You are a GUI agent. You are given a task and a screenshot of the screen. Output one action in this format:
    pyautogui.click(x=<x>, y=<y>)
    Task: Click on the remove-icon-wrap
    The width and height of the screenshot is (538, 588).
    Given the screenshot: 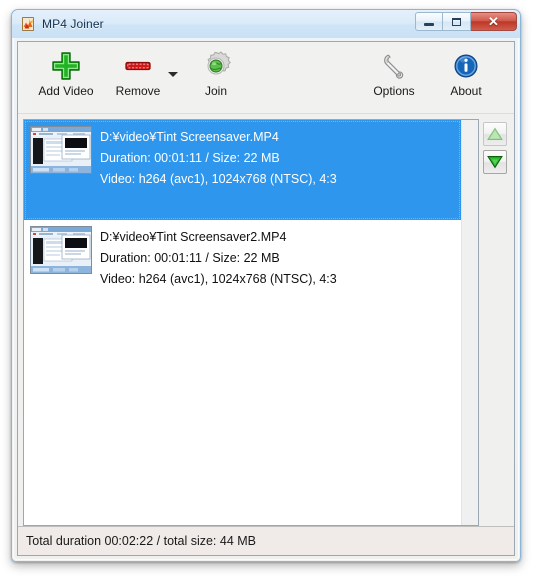 What is the action you would take?
    pyautogui.click(x=138, y=66)
    